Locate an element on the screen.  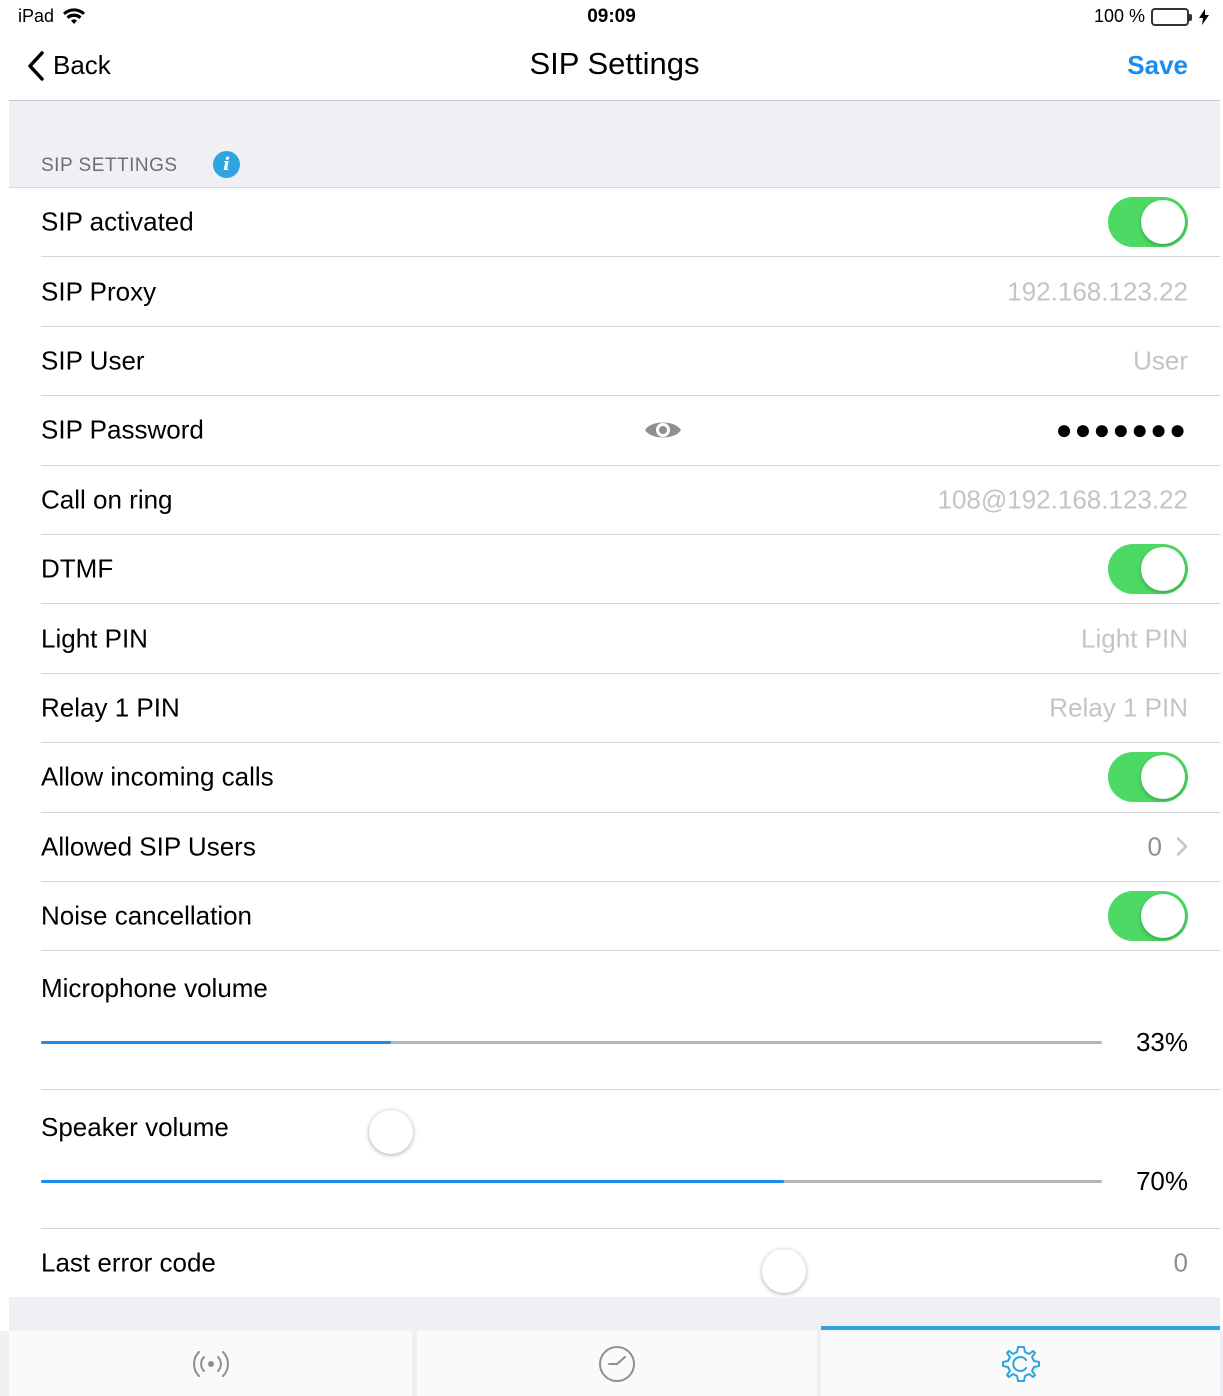
sip-user-field: User is located at coordinates (1160, 360).